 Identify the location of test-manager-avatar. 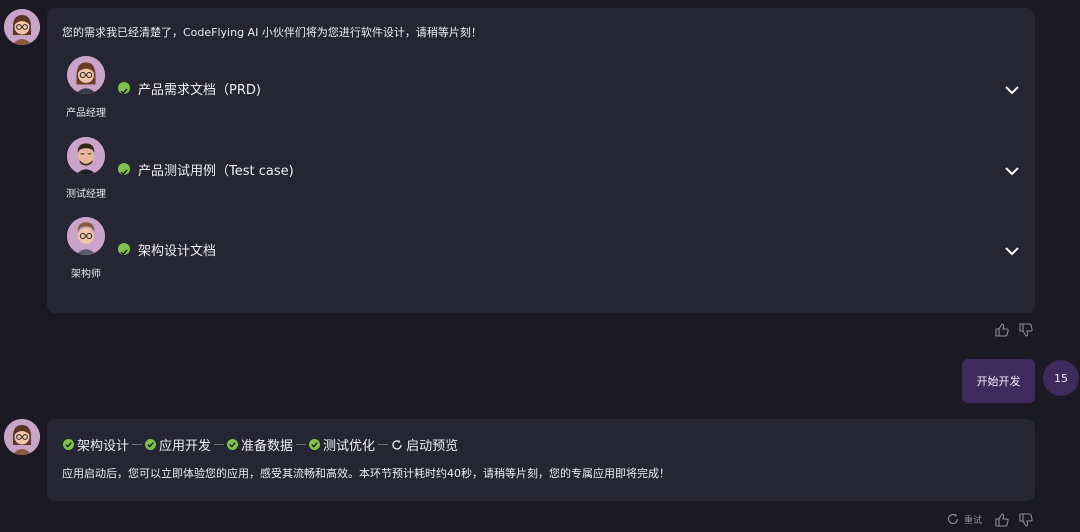
(86, 156).